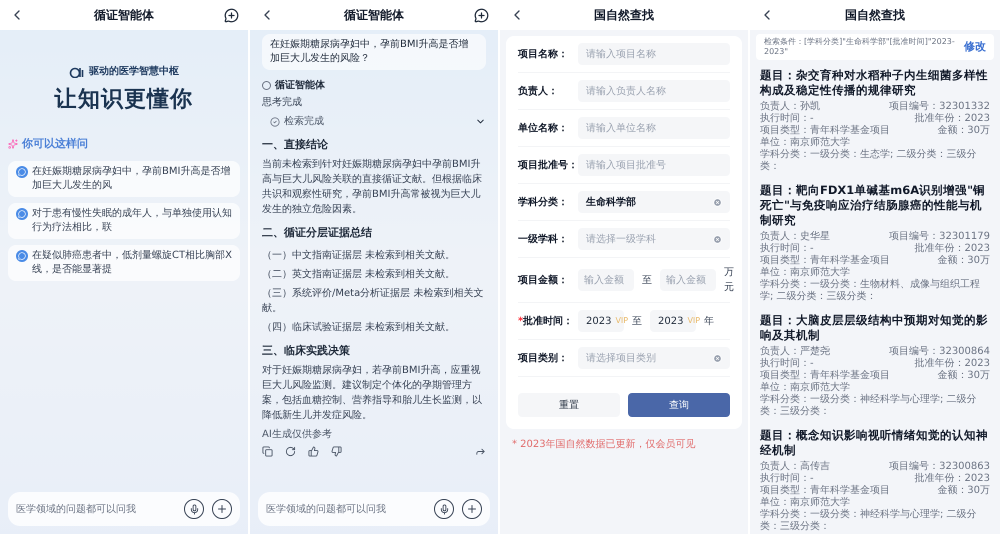  Describe the element at coordinates (359, 275) in the screenshot. I see `answer-paragraph: （二）英文指南证据层 未检索到相关文献。` at that location.